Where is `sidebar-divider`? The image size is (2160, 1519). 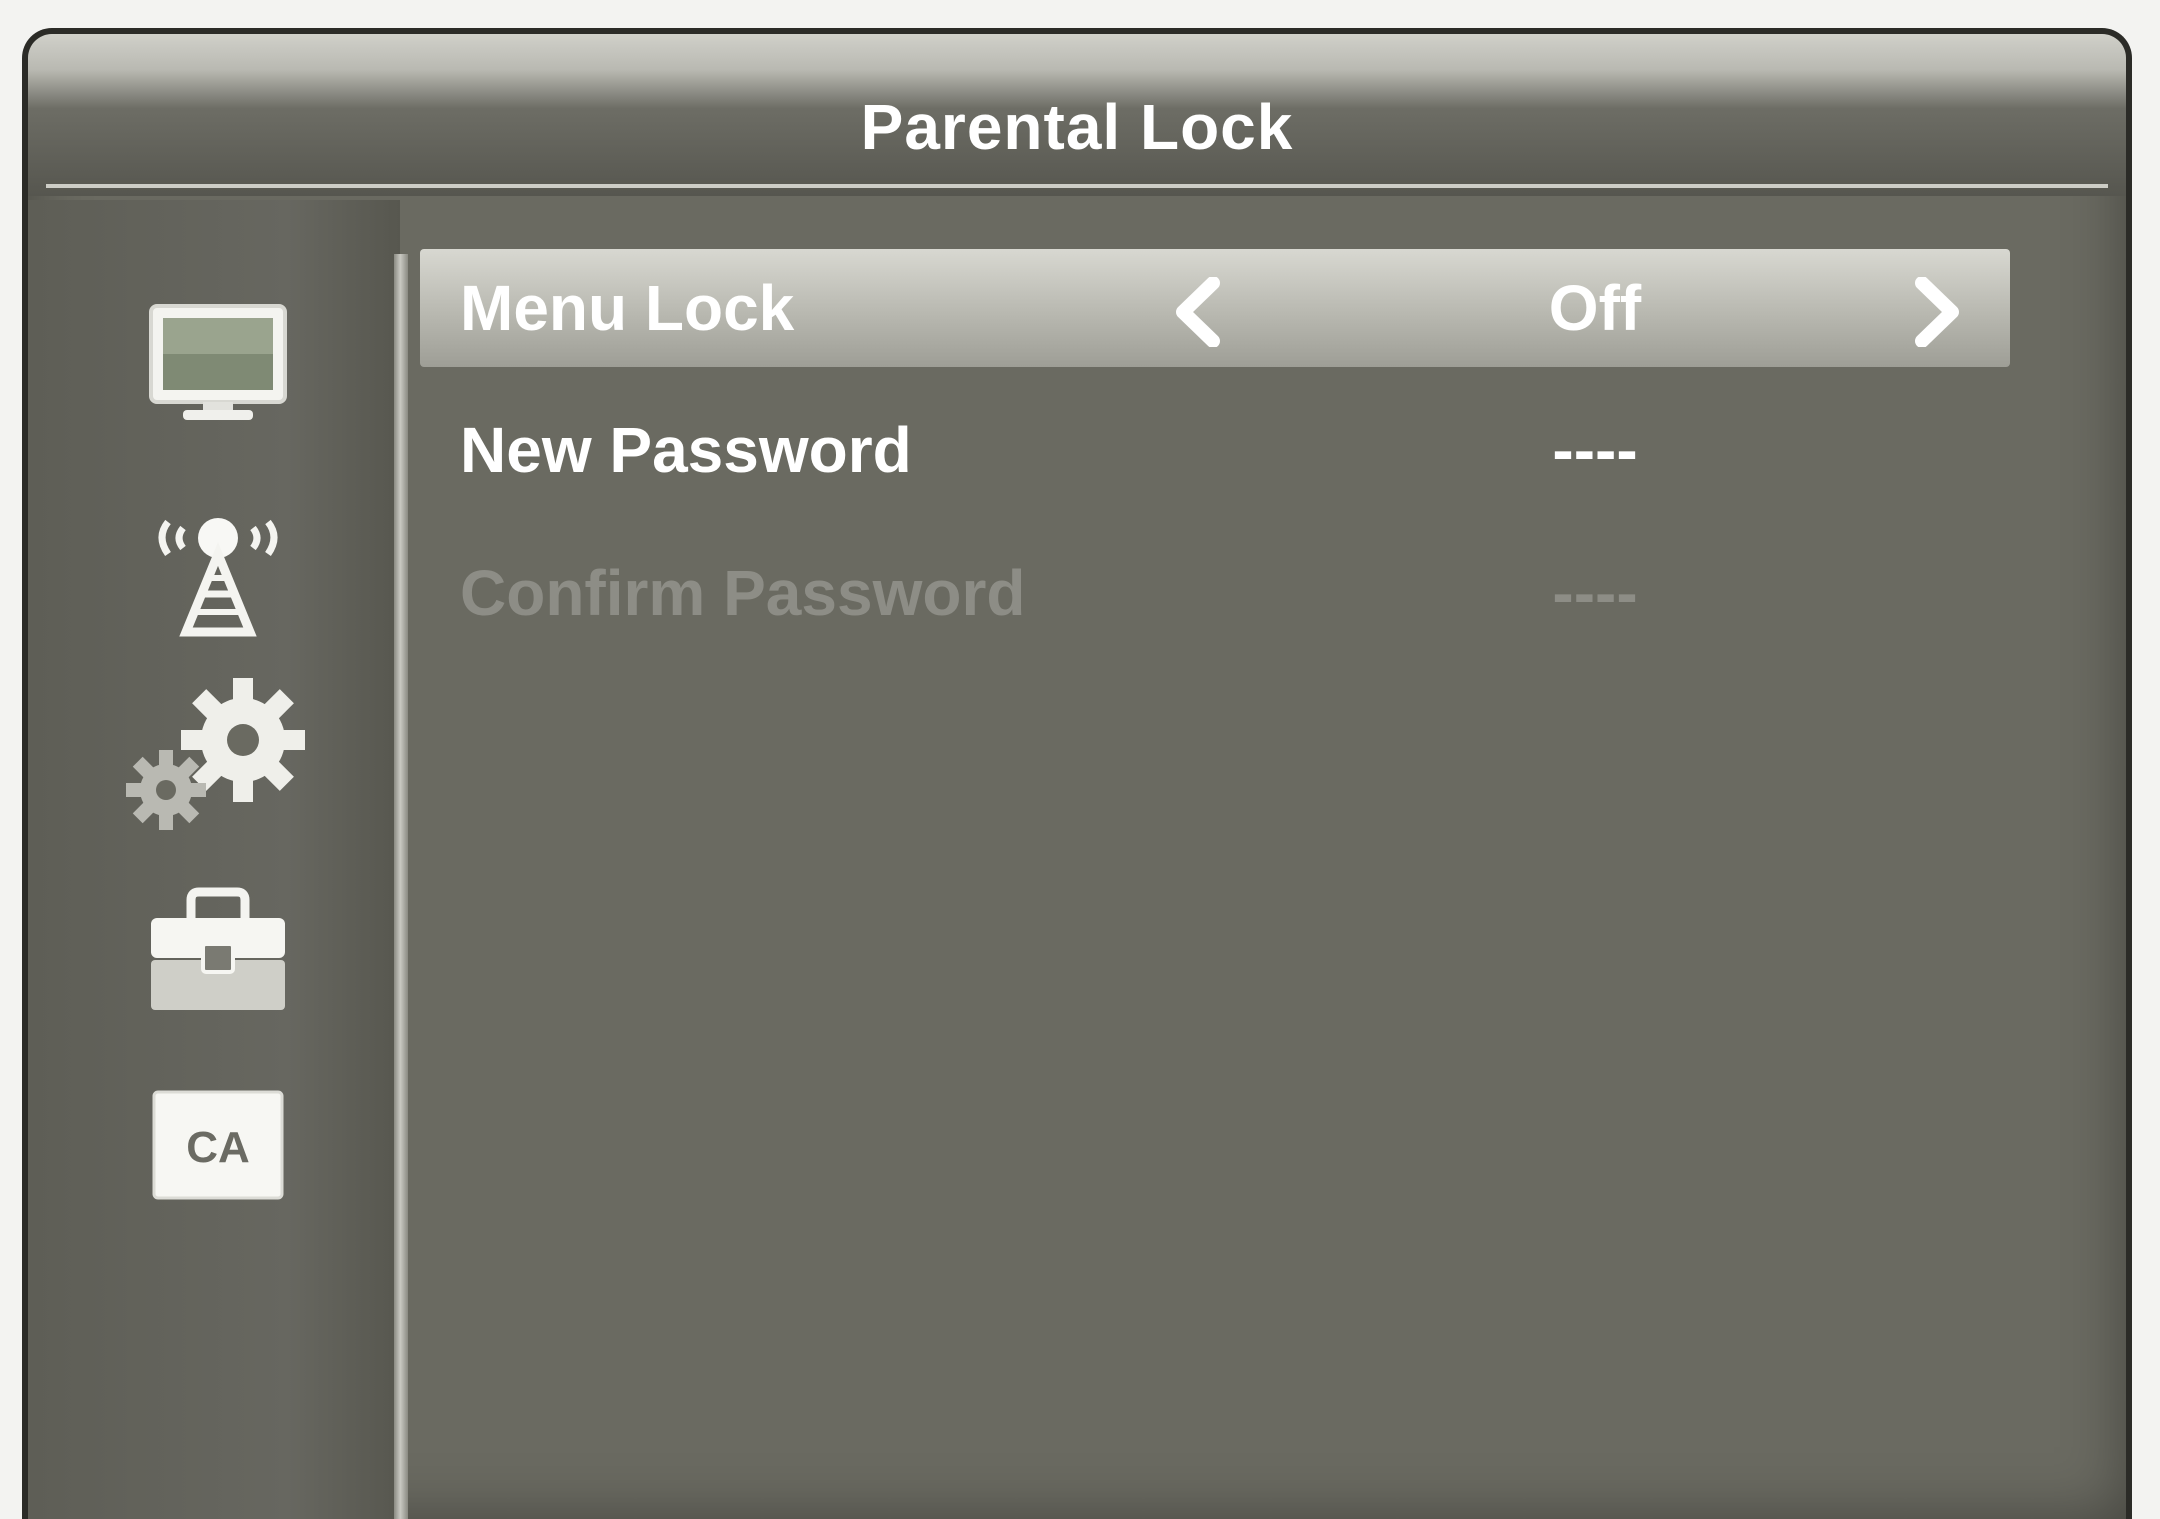 sidebar-divider is located at coordinates (401, 886).